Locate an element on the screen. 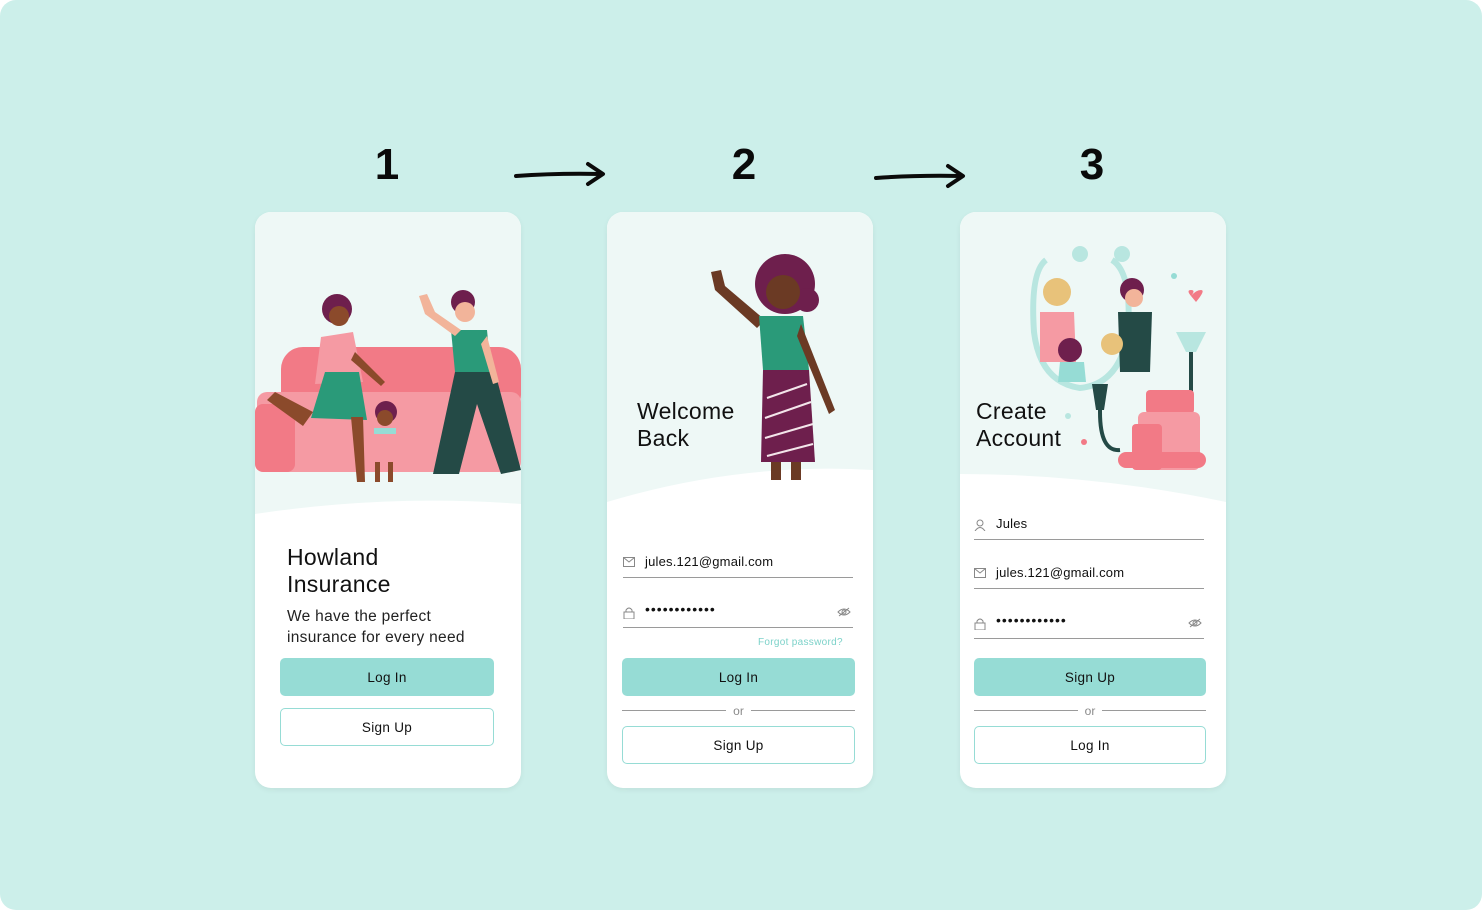  name-field: Jules is located at coordinates (1089, 525).